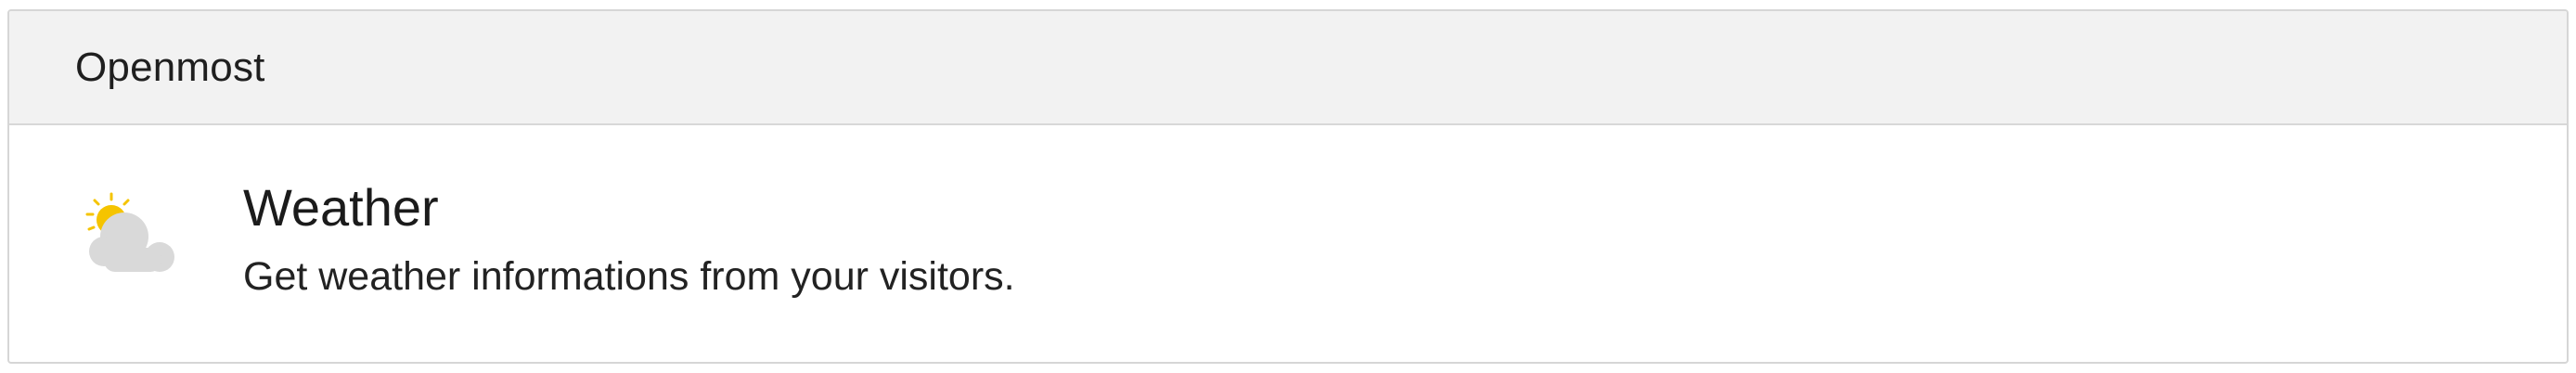  What do you see at coordinates (135, 237) in the screenshot?
I see `partly-cloudy-icon` at bounding box center [135, 237].